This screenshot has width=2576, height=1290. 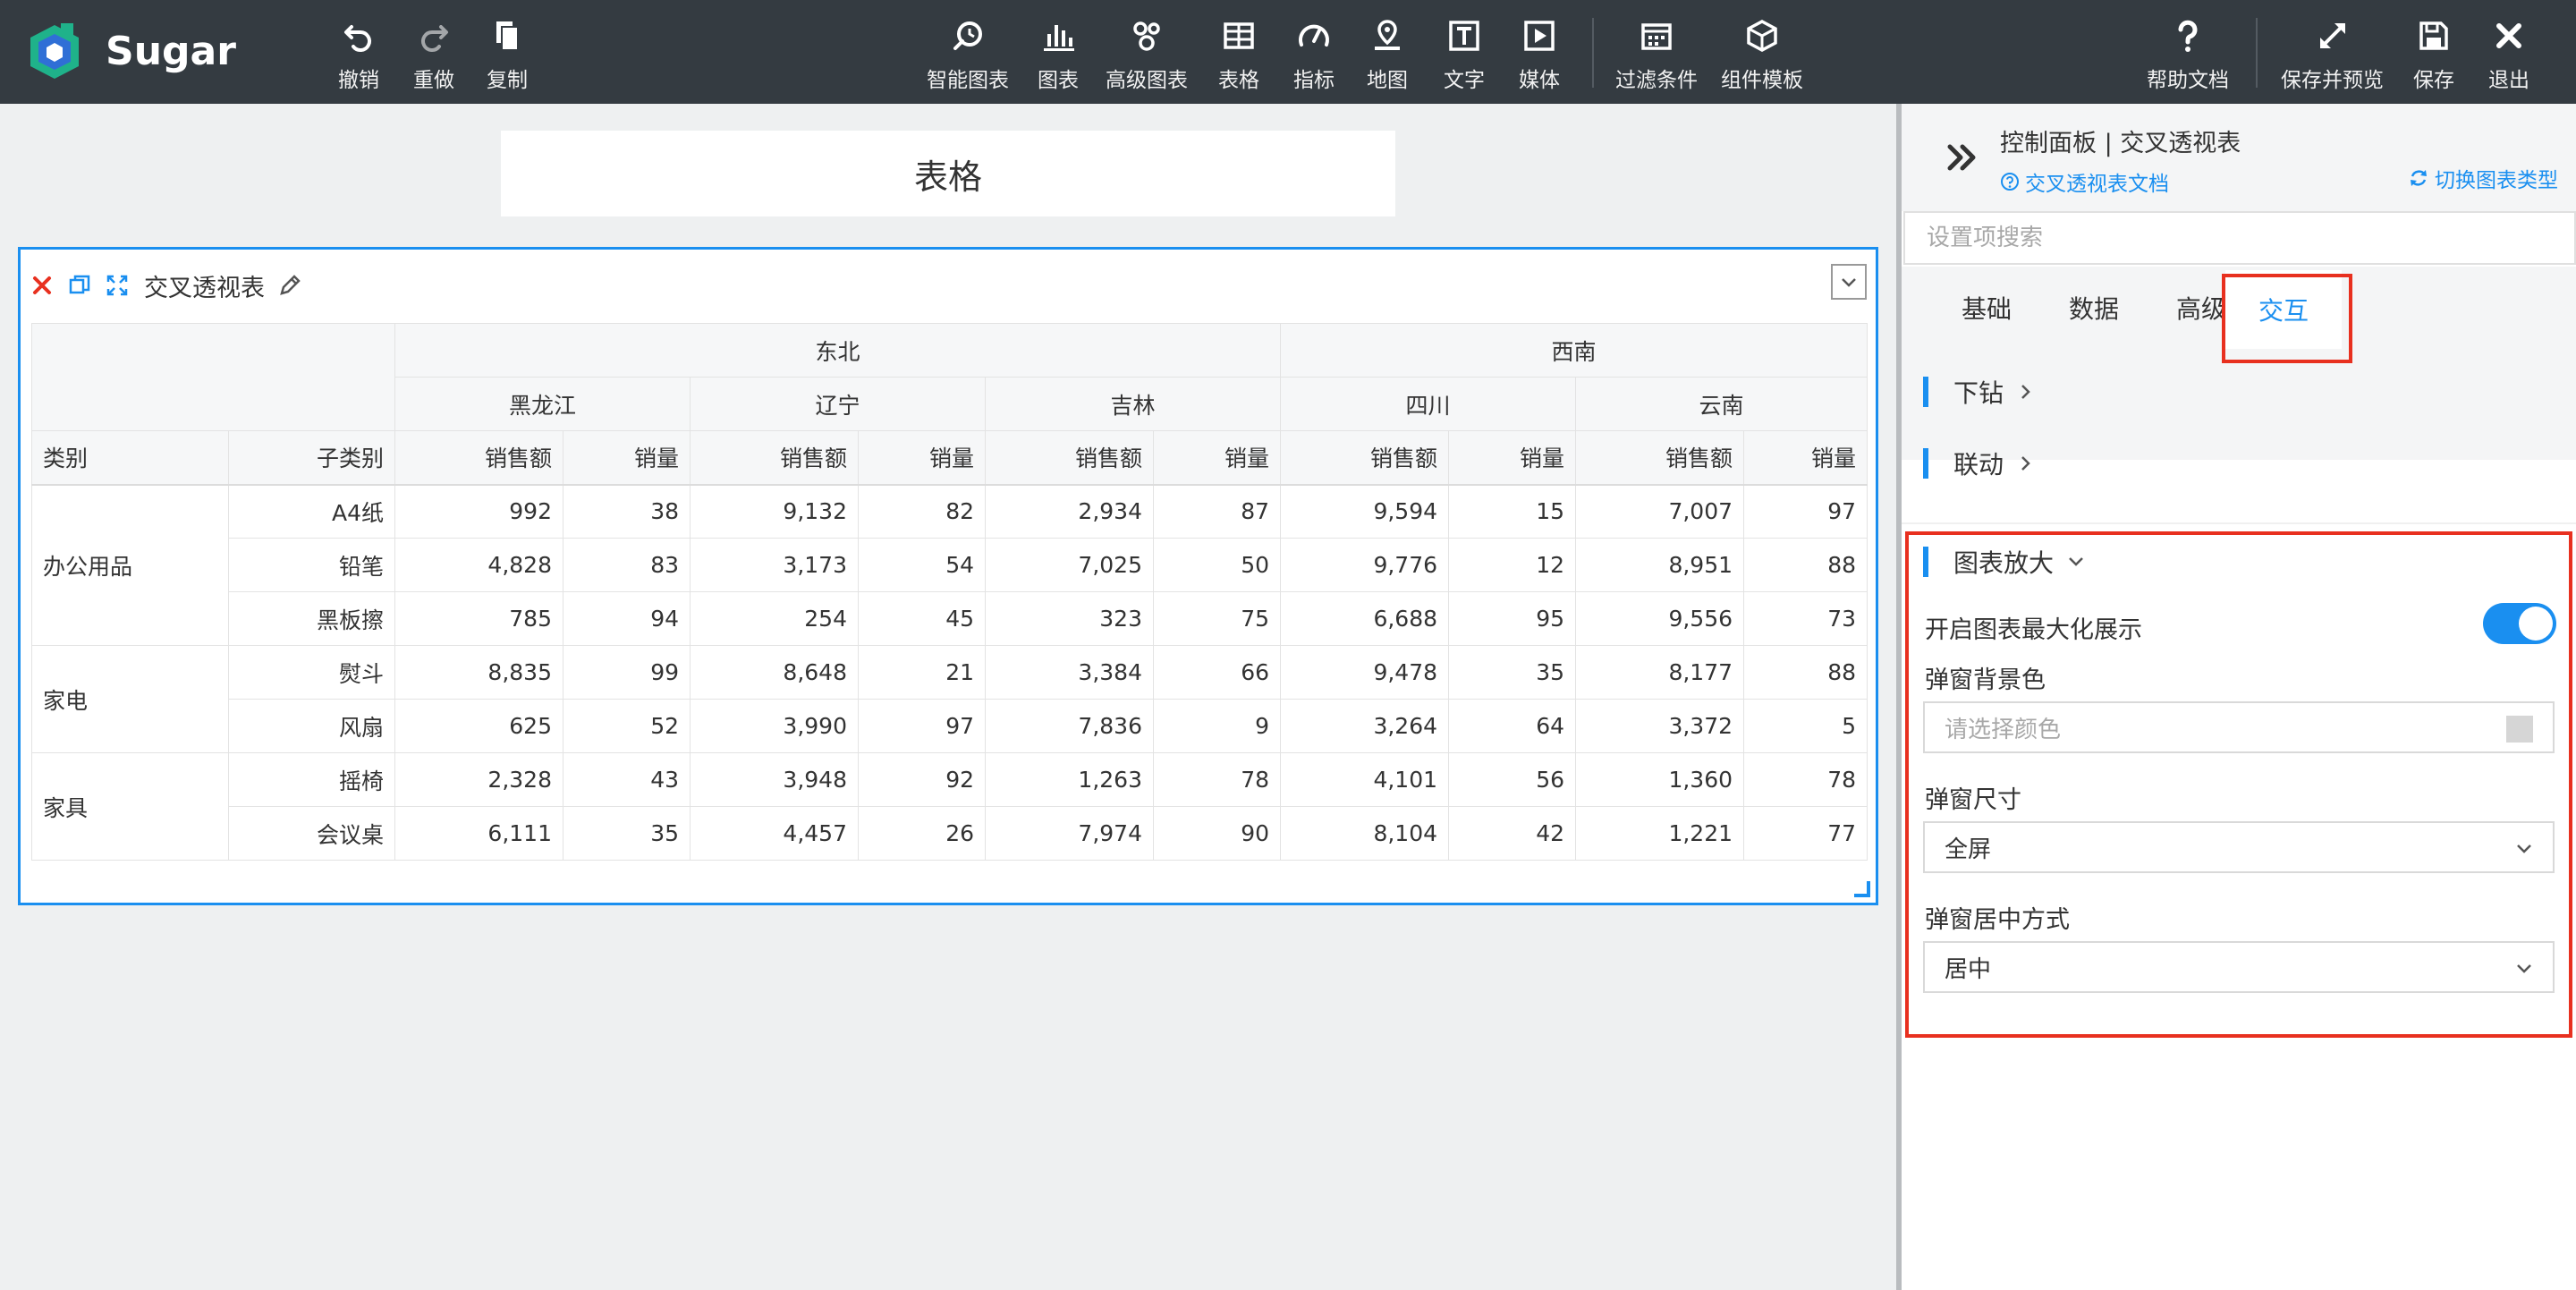 What do you see at coordinates (627, 672) in the screenshot?
I see `value-cell: 99` at bounding box center [627, 672].